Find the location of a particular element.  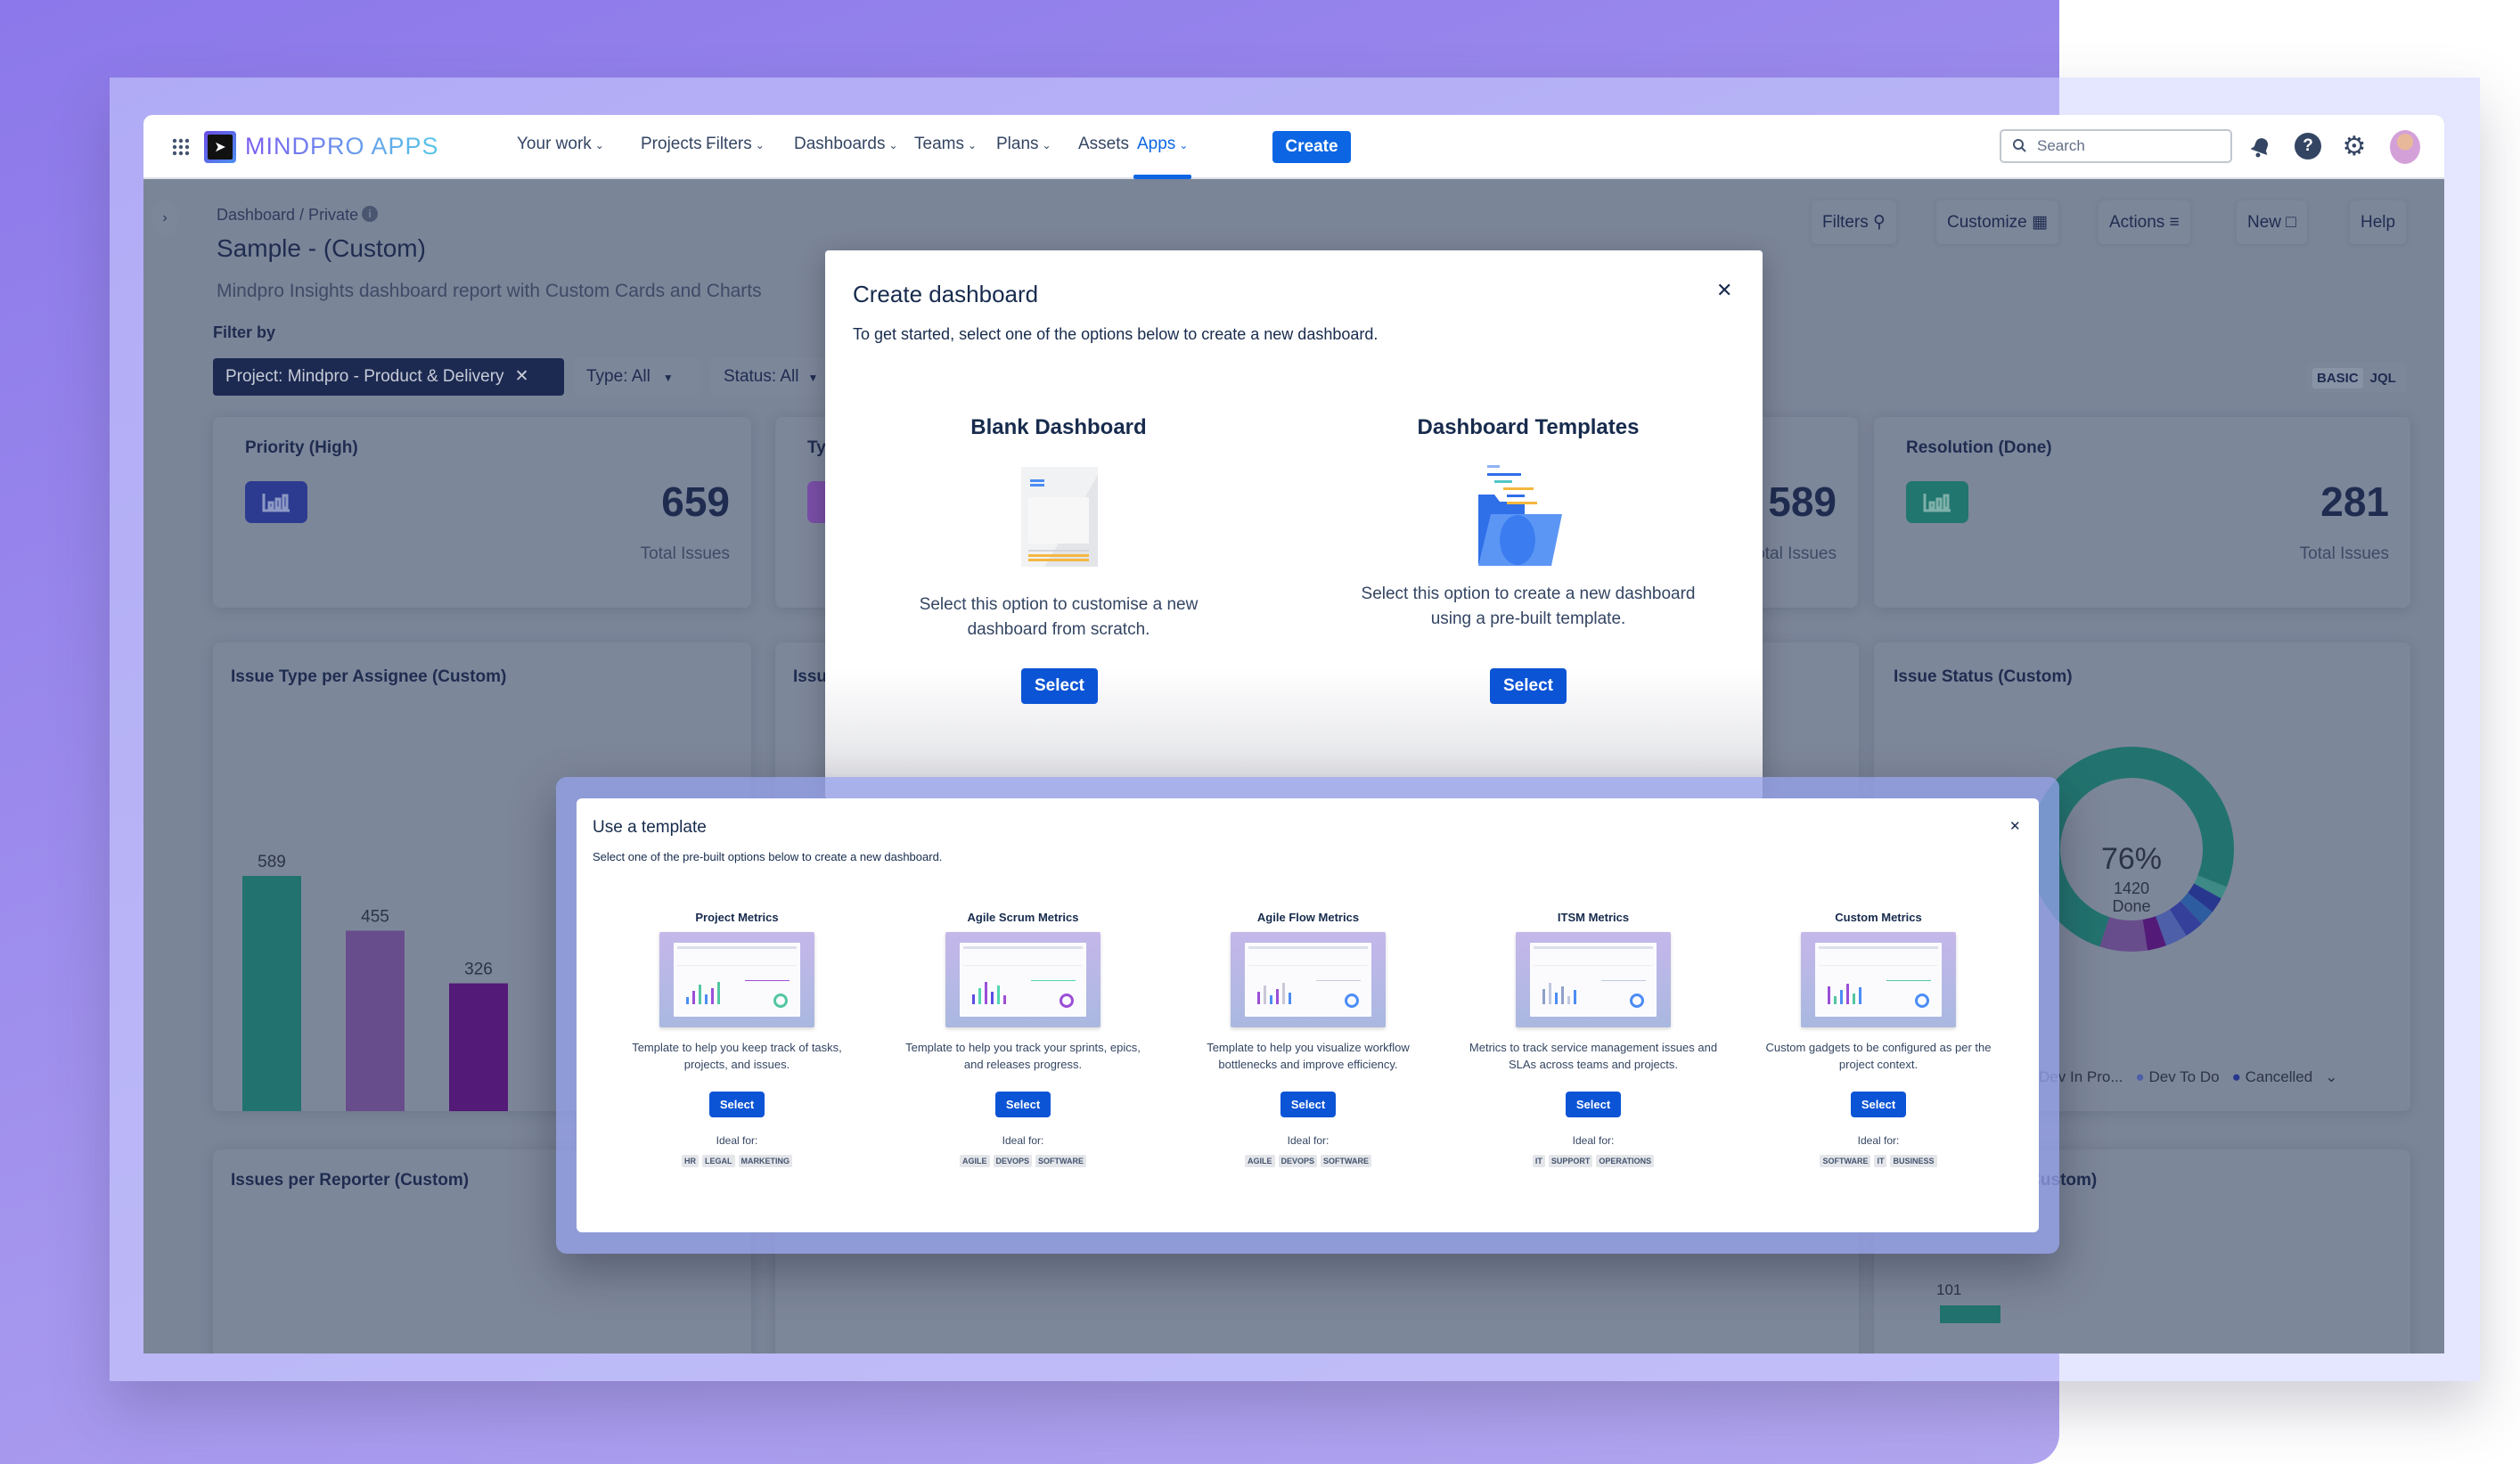

app-grid-icon is located at coordinates (181, 147).